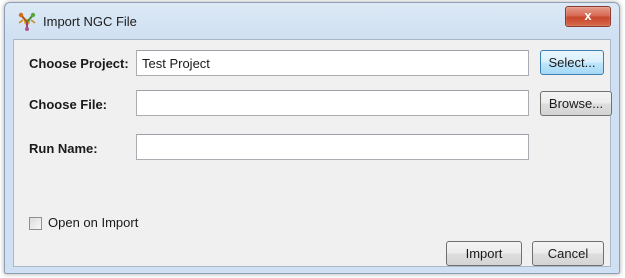 The height and width of the screenshot is (278, 625). What do you see at coordinates (484, 253) in the screenshot?
I see `import-button: Import` at bounding box center [484, 253].